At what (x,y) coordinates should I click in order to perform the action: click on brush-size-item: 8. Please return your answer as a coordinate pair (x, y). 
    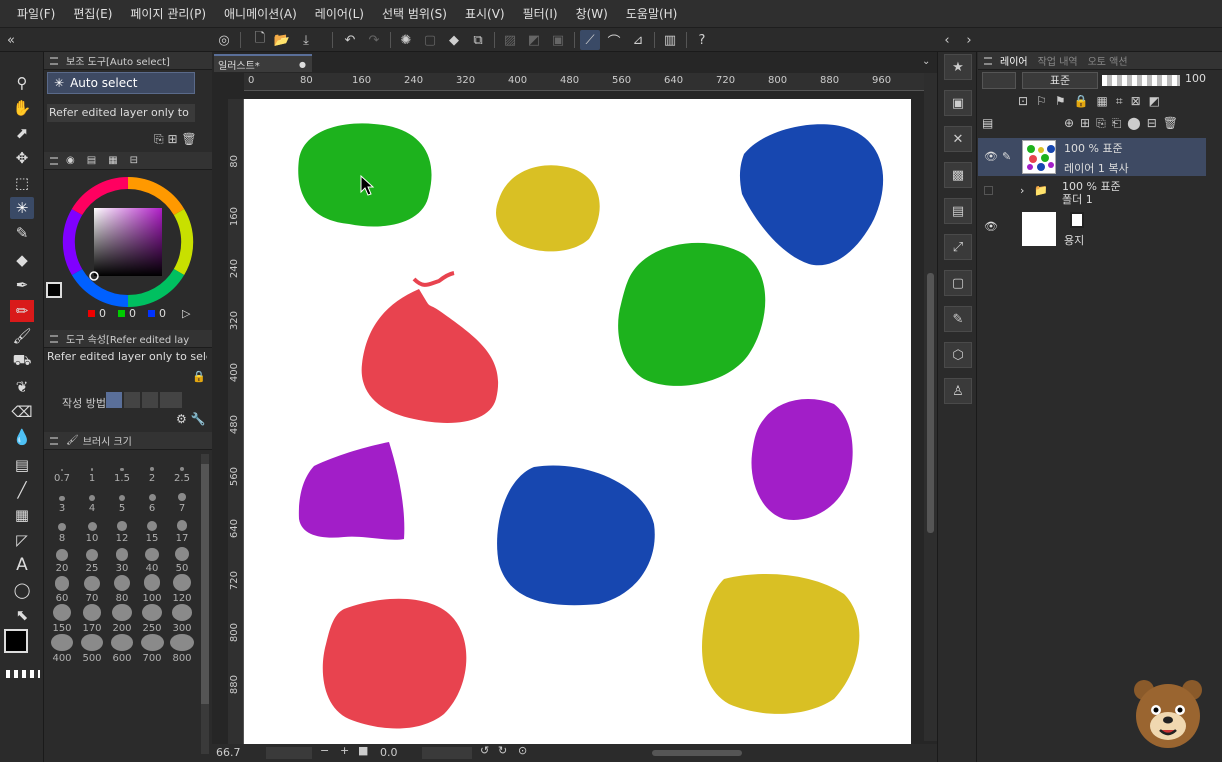
    Looking at the image, I should click on (62, 529).